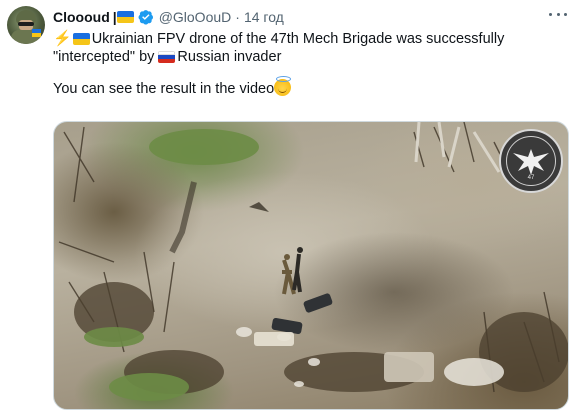 Image resolution: width=579 pixels, height=419 pixels. I want to click on brigade-emblem-icon: 47, so click(531, 161).